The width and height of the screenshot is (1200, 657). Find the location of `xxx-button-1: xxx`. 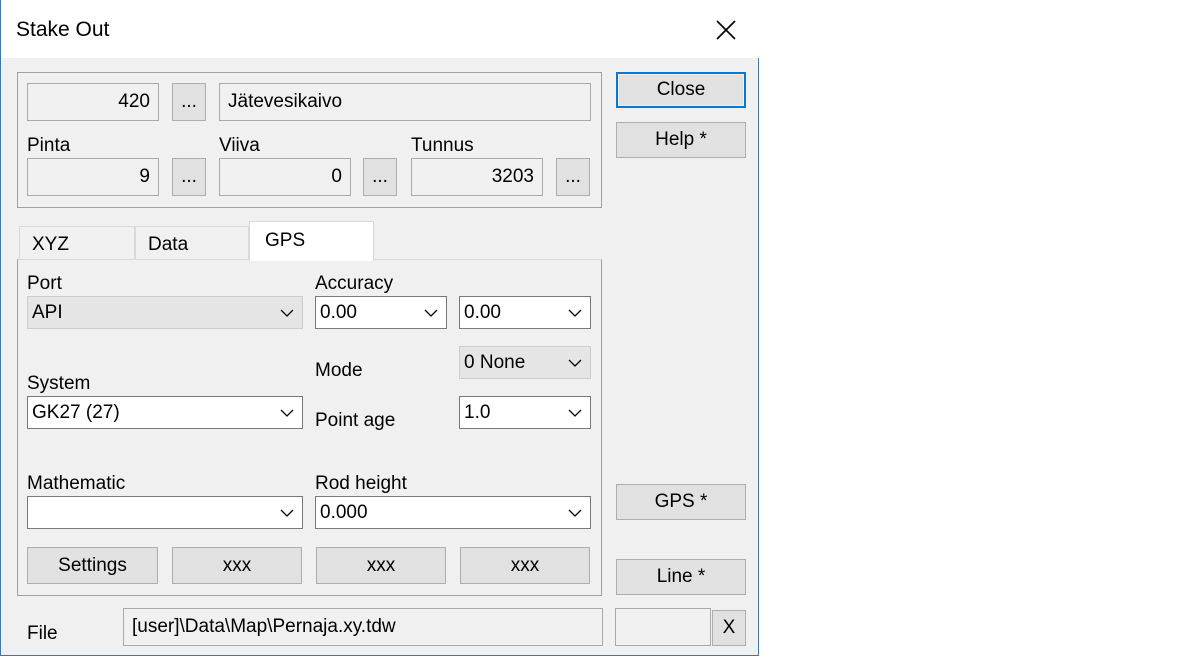

xxx-button-1: xxx is located at coordinates (237, 565).